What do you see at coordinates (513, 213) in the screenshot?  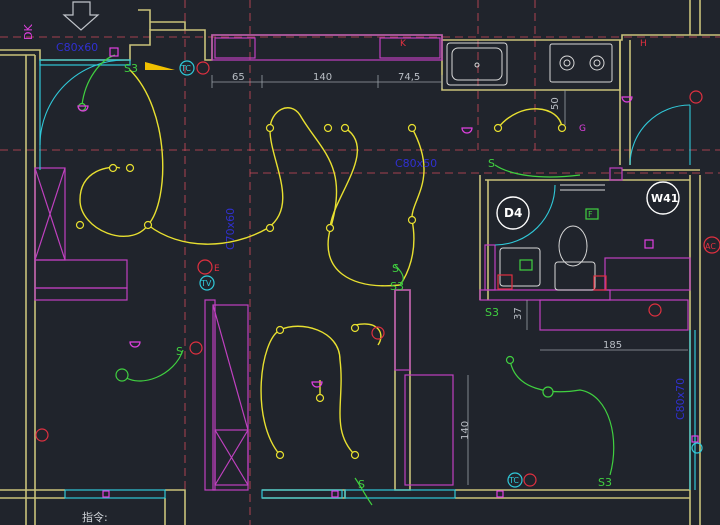 I see `d4-label: D4` at bounding box center [513, 213].